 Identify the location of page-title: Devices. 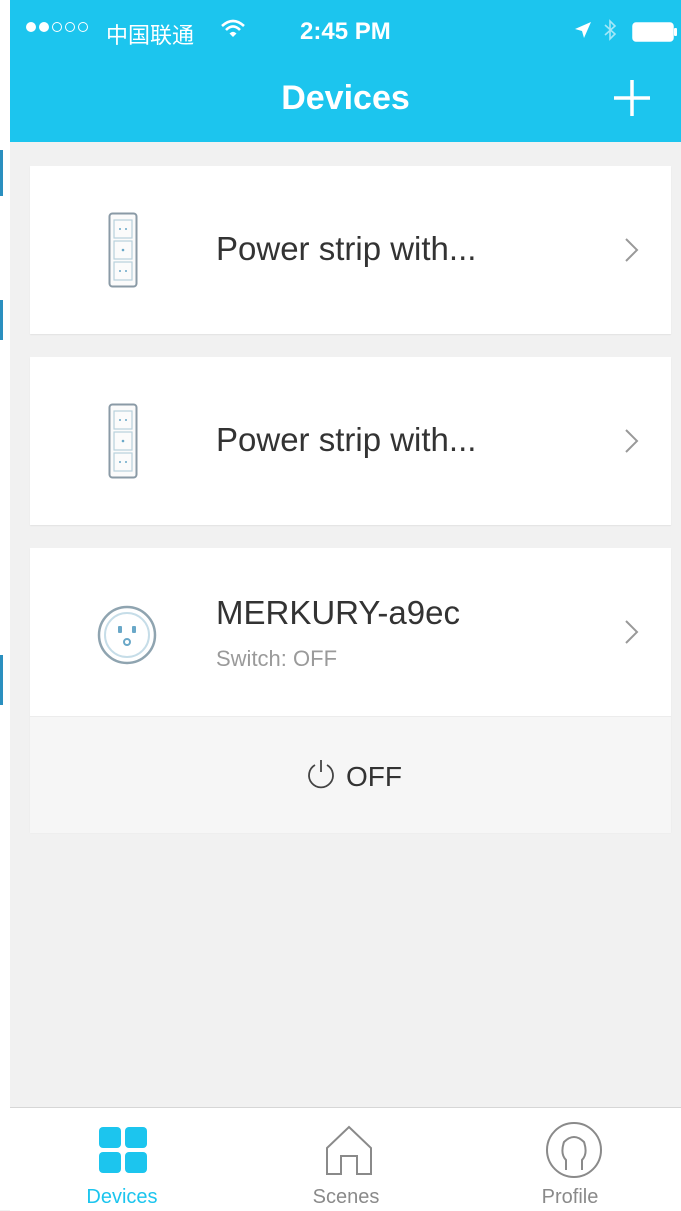
(345, 98).